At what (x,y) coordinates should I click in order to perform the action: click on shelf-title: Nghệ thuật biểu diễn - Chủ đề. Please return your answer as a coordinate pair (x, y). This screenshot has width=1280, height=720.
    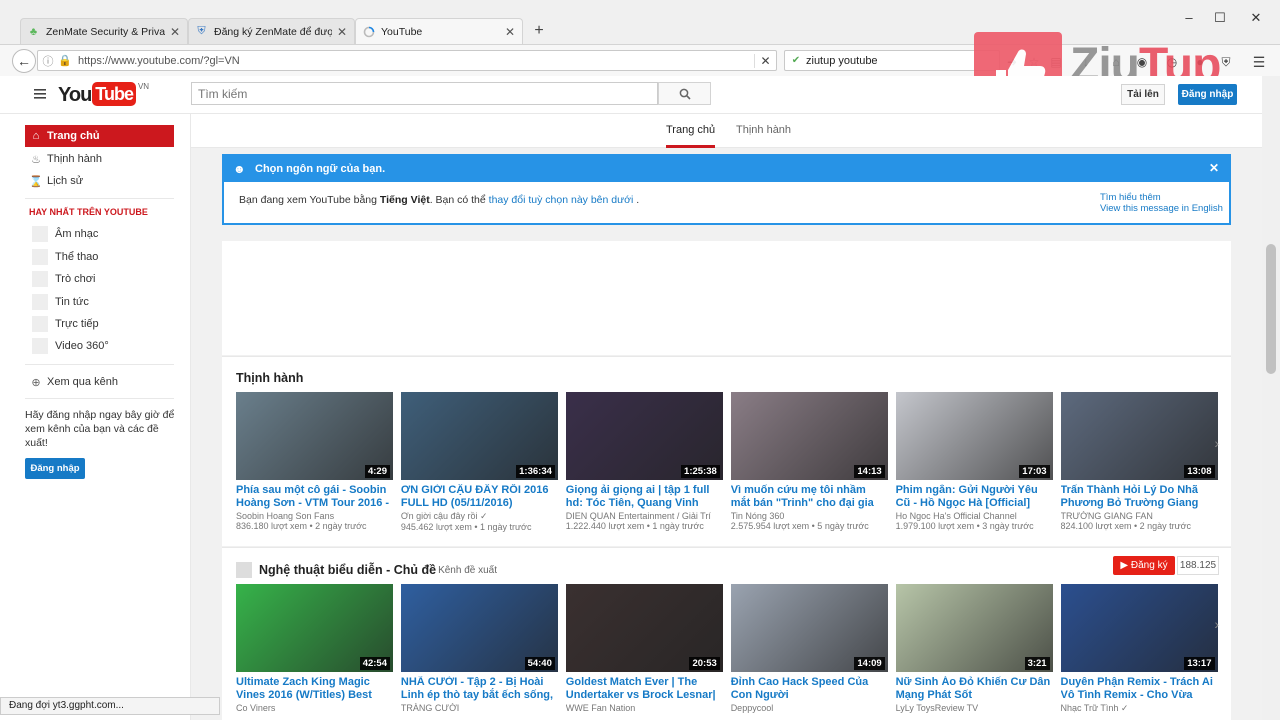
    Looking at the image, I should click on (347, 570).